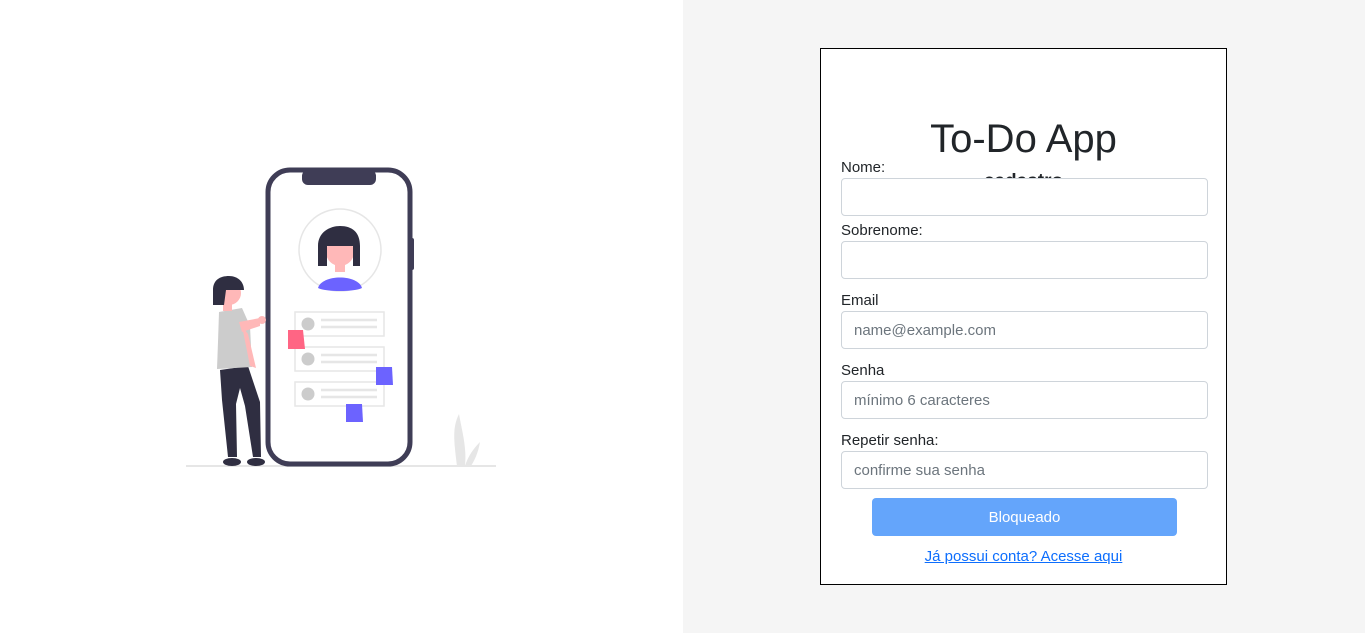 The height and width of the screenshot is (633, 1365). Describe the element at coordinates (863, 167) in the screenshot. I see `nome-label: Nome:` at that location.